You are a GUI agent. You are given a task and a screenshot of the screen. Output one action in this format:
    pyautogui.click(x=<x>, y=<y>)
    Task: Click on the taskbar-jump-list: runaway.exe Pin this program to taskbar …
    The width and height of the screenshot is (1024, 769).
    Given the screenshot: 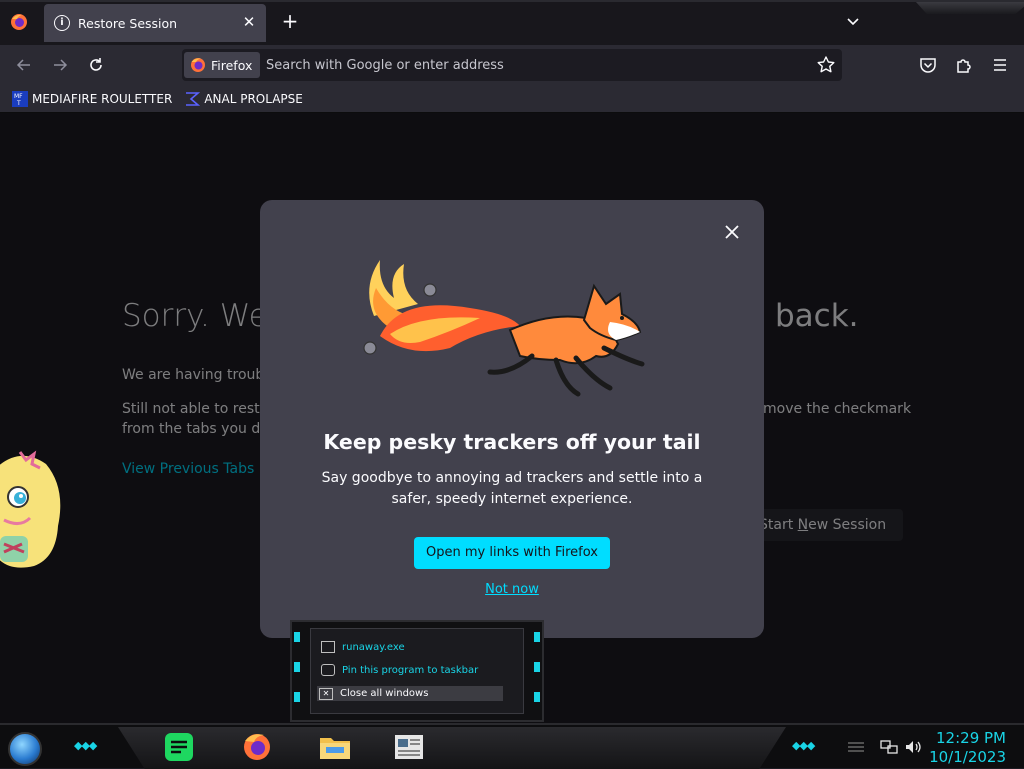 What is the action you would take?
    pyautogui.click(x=417, y=671)
    